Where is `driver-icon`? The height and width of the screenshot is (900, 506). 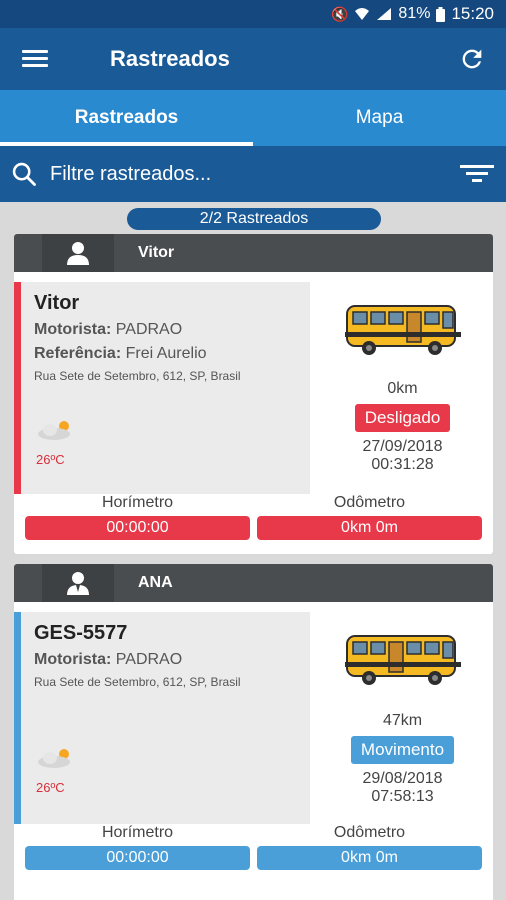 driver-icon is located at coordinates (78, 583).